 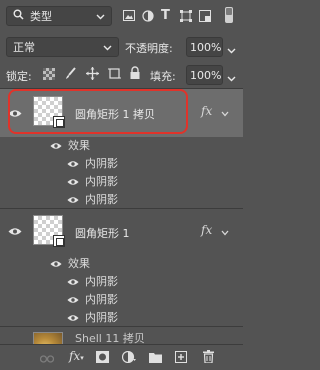 What do you see at coordinates (114, 75) in the screenshot?
I see `lock-artboard-icon` at bounding box center [114, 75].